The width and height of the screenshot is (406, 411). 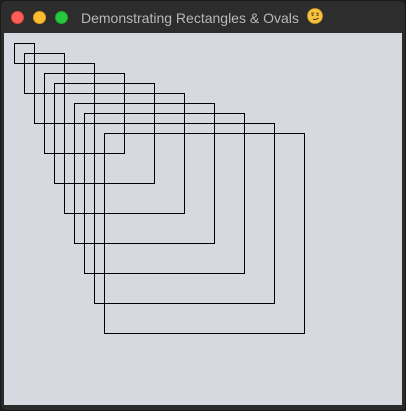 I want to click on title-bar: Demonstrating Rectangles & Ovals, so click(x=203, y=17).